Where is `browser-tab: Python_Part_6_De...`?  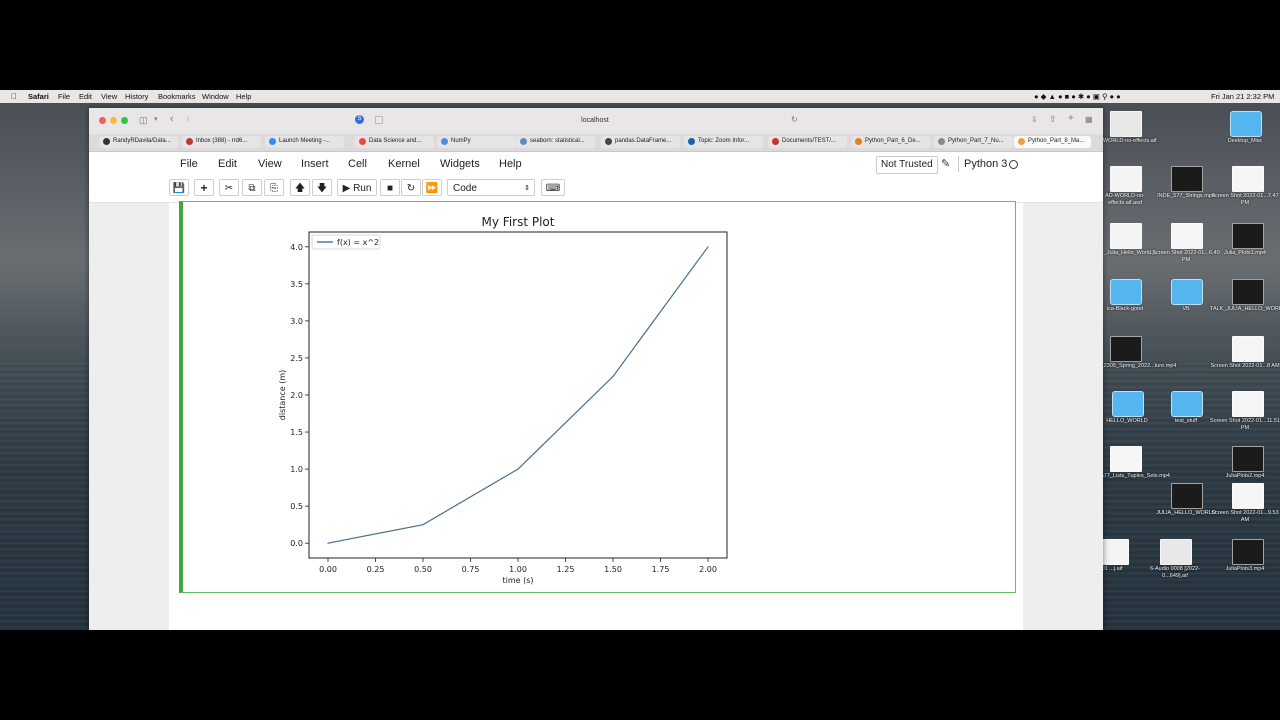 browser-tab: Python_Part_6_De... is located at coordinates (890, 142).